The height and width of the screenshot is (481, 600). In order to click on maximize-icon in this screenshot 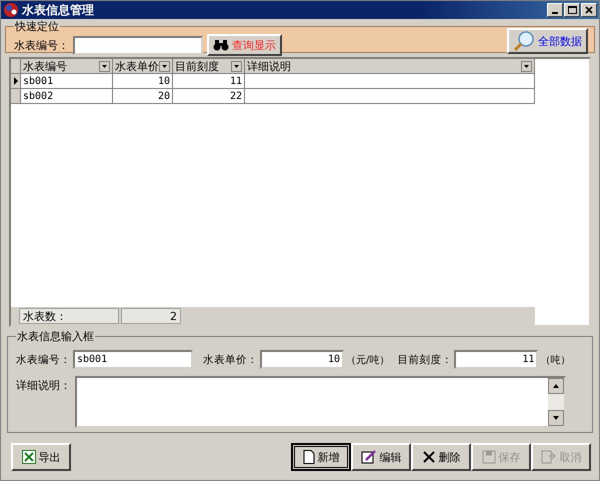, I will do `click(572, 10)`.